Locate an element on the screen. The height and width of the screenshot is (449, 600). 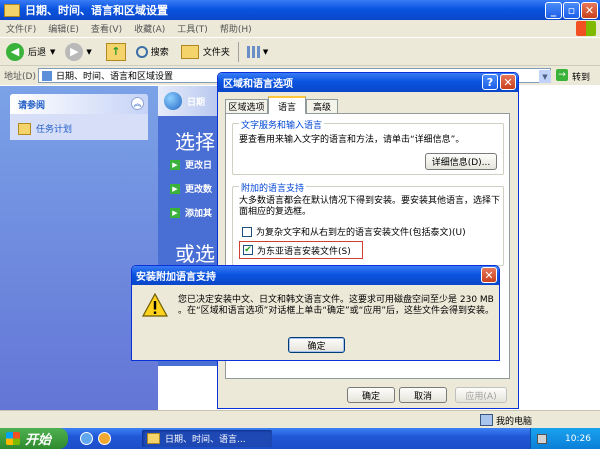
category-banner: 日期 is located at coordinates (188, 101).